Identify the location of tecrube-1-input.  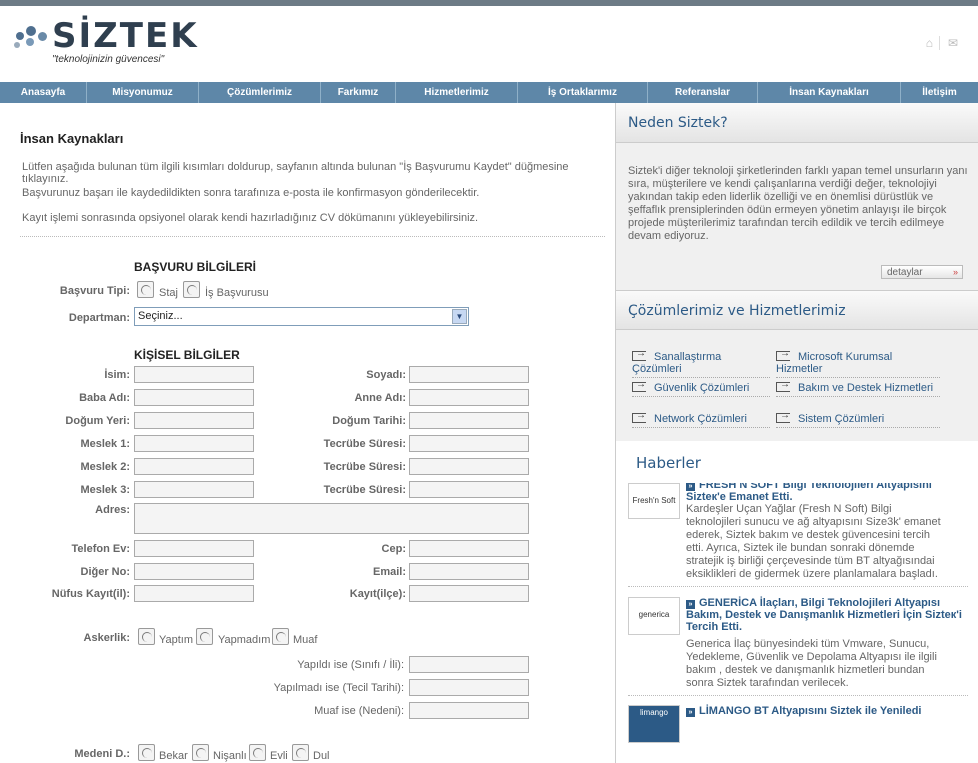
(469, 443).